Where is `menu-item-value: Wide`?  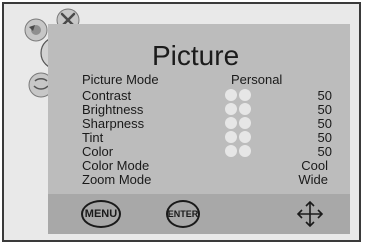 menu-item-value: Wide is located at coordinates (313, 179).